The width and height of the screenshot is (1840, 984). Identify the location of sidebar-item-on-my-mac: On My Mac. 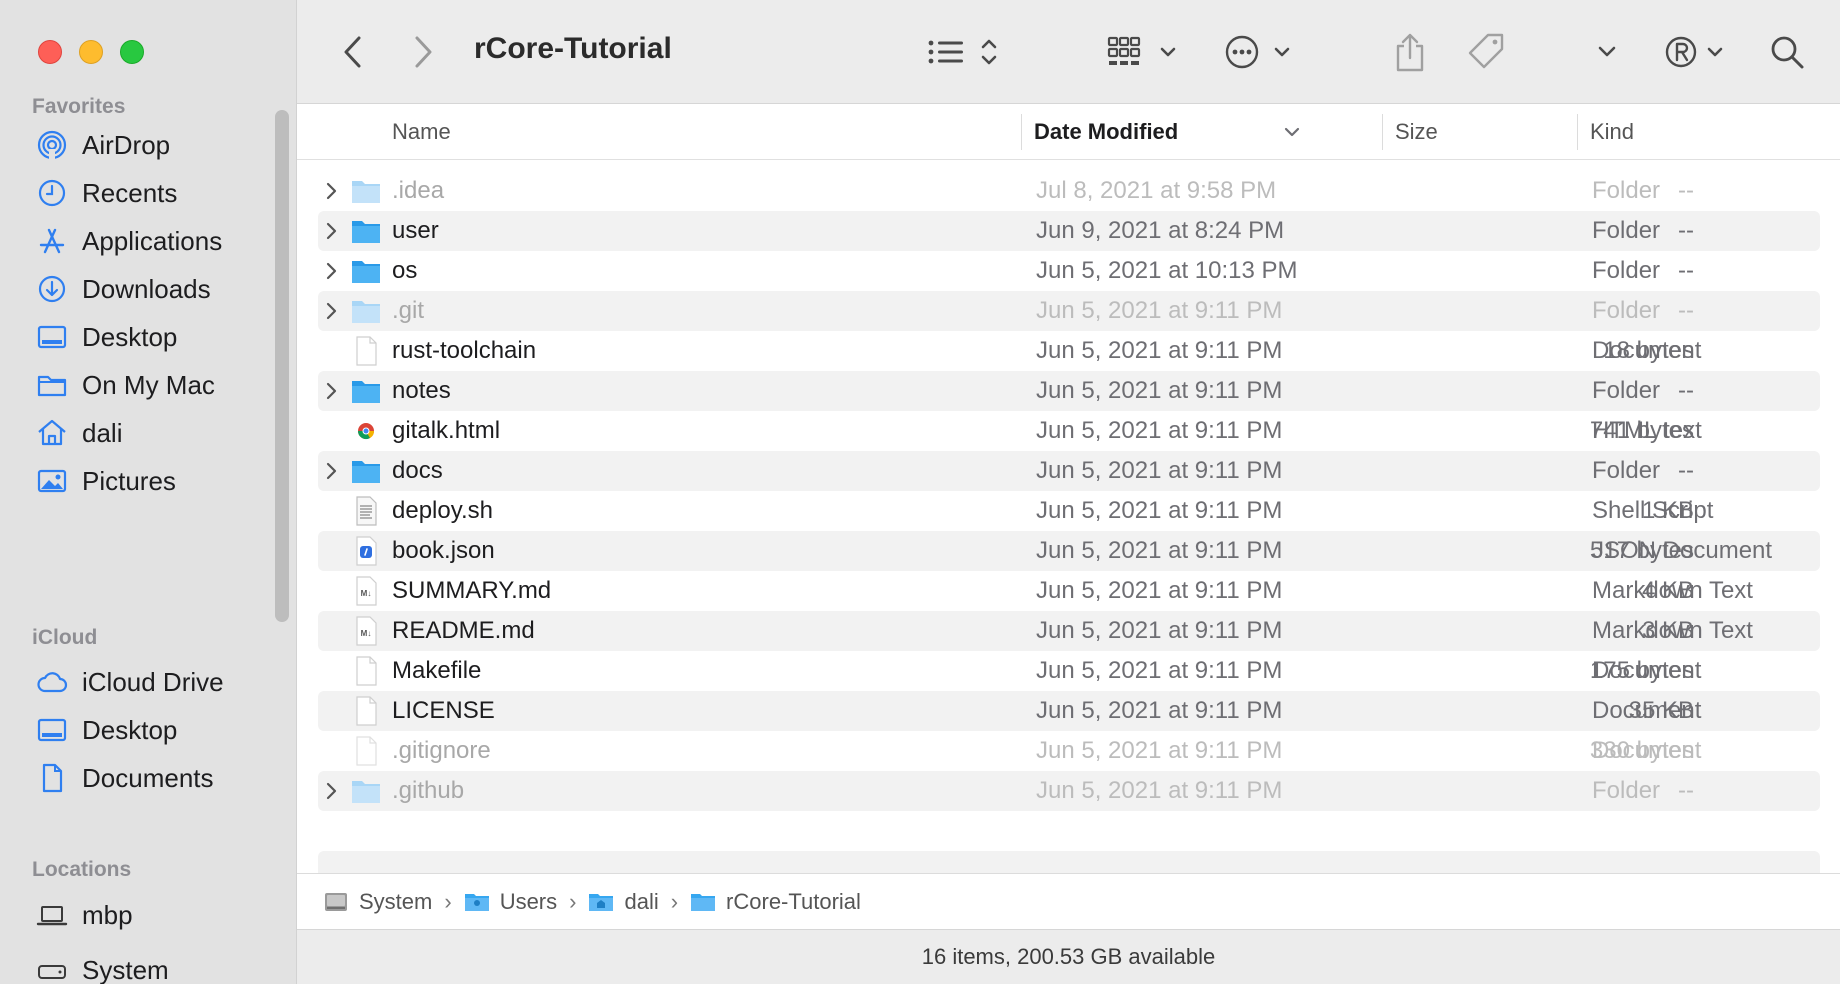
(125, 385).